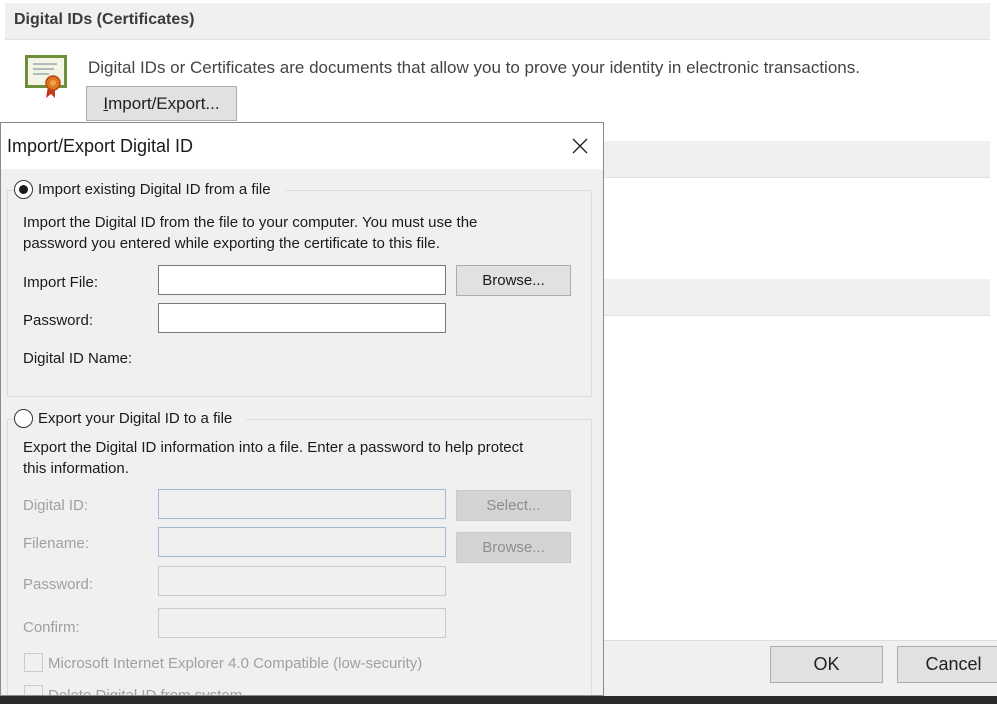 The height and width of the screenshot is (704, 997). What do you see at coordinates (51, 627) in the screenshot?
I see `confirm-label: Confirm:` at bounding box center [51, 627].